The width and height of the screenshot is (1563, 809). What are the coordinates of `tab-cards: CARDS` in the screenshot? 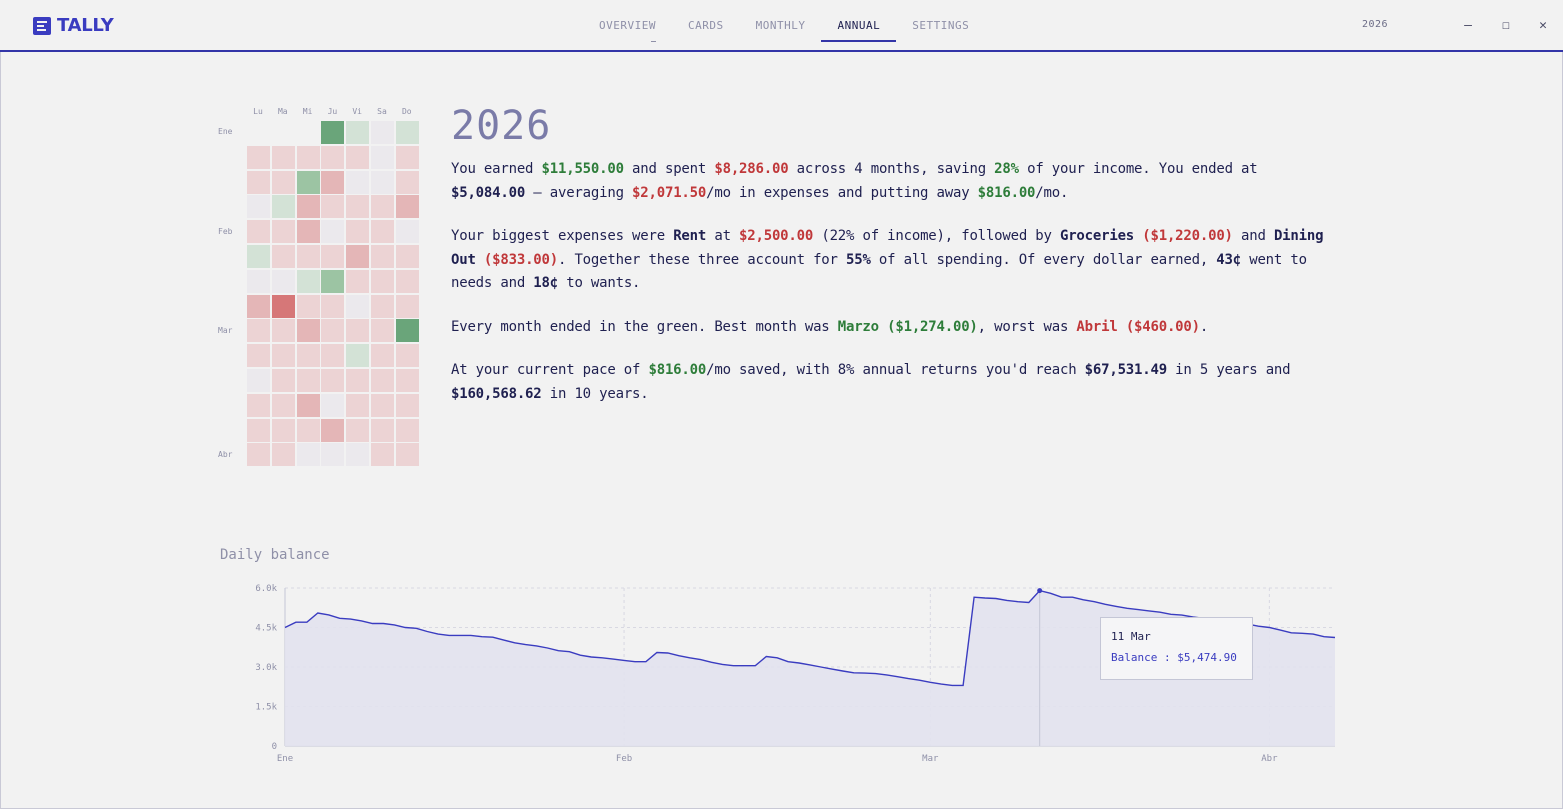 It's located at (706, 25).